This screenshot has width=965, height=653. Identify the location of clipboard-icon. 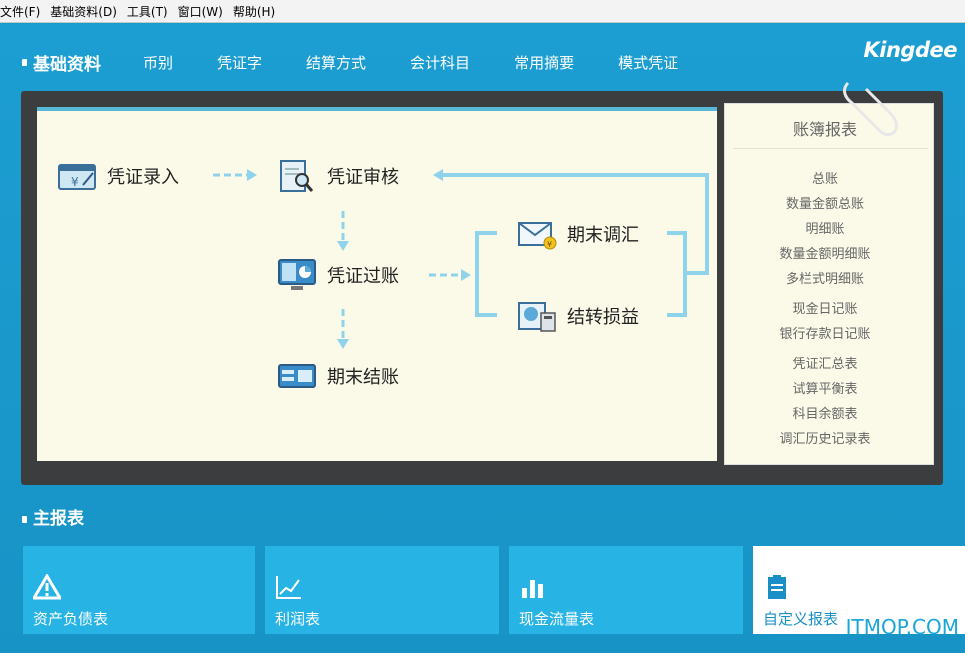
(777, 587).